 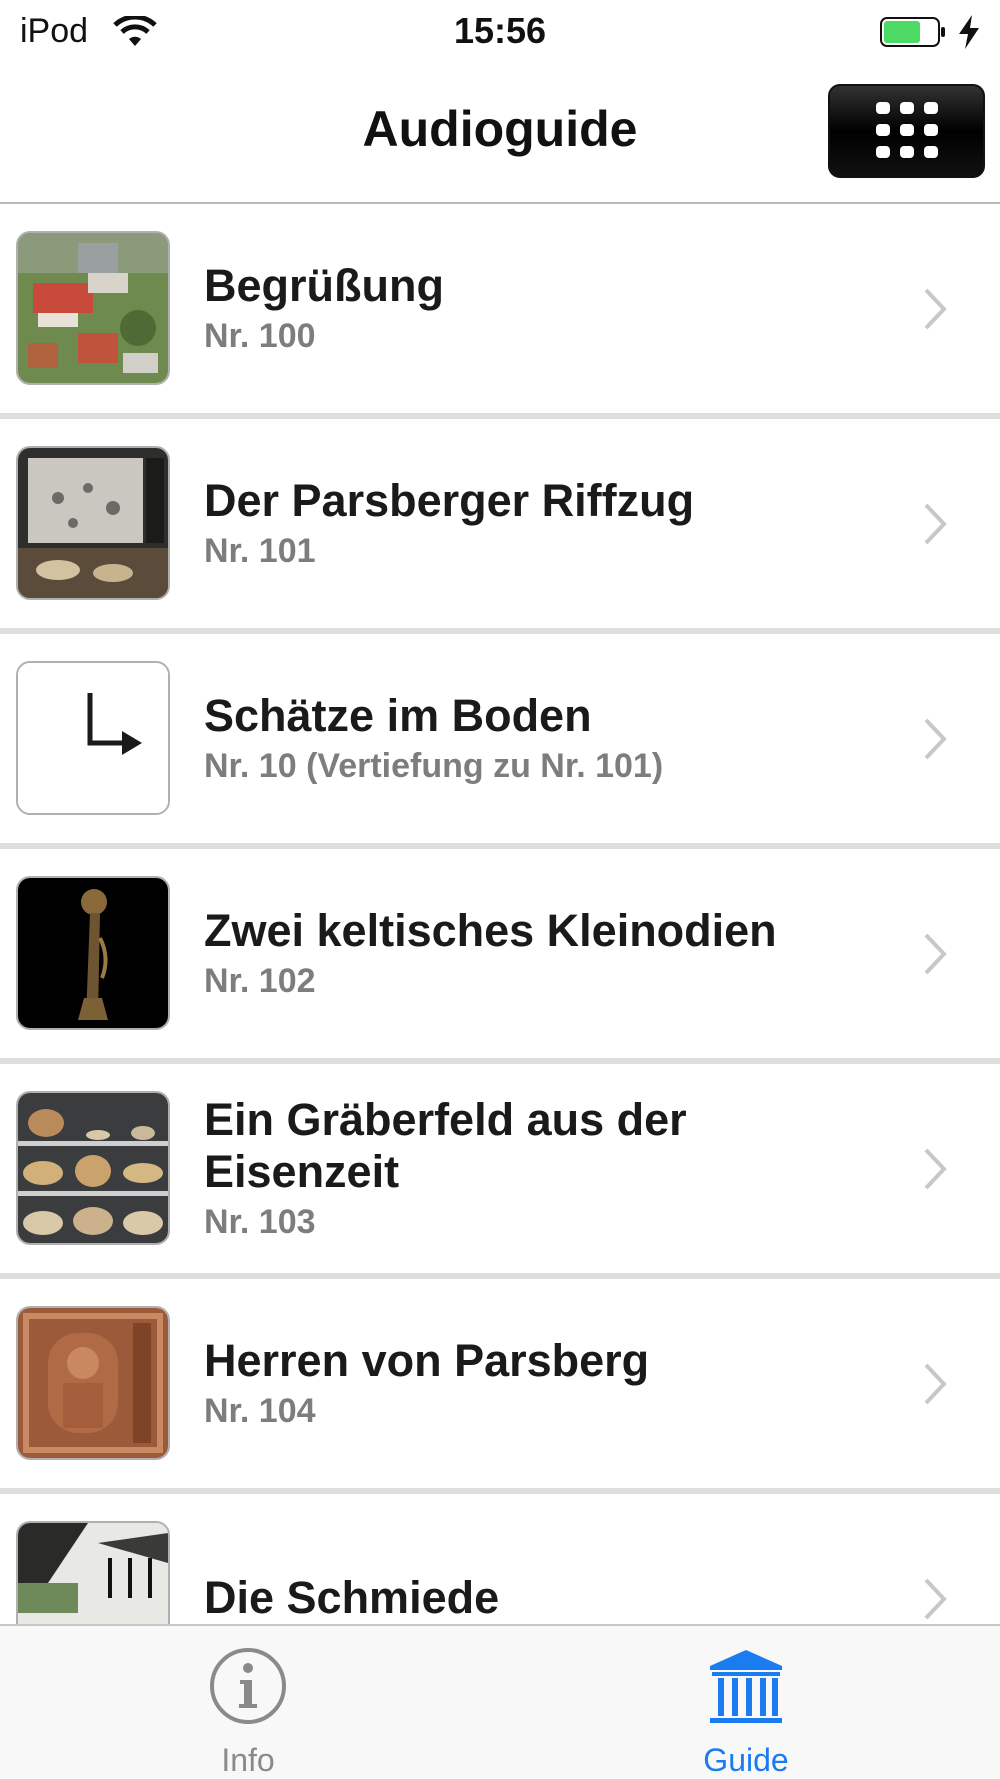 I want to click on item-title: Ein Gräberfeld aus der Eisenzeit, so click(x=445, y=1145).